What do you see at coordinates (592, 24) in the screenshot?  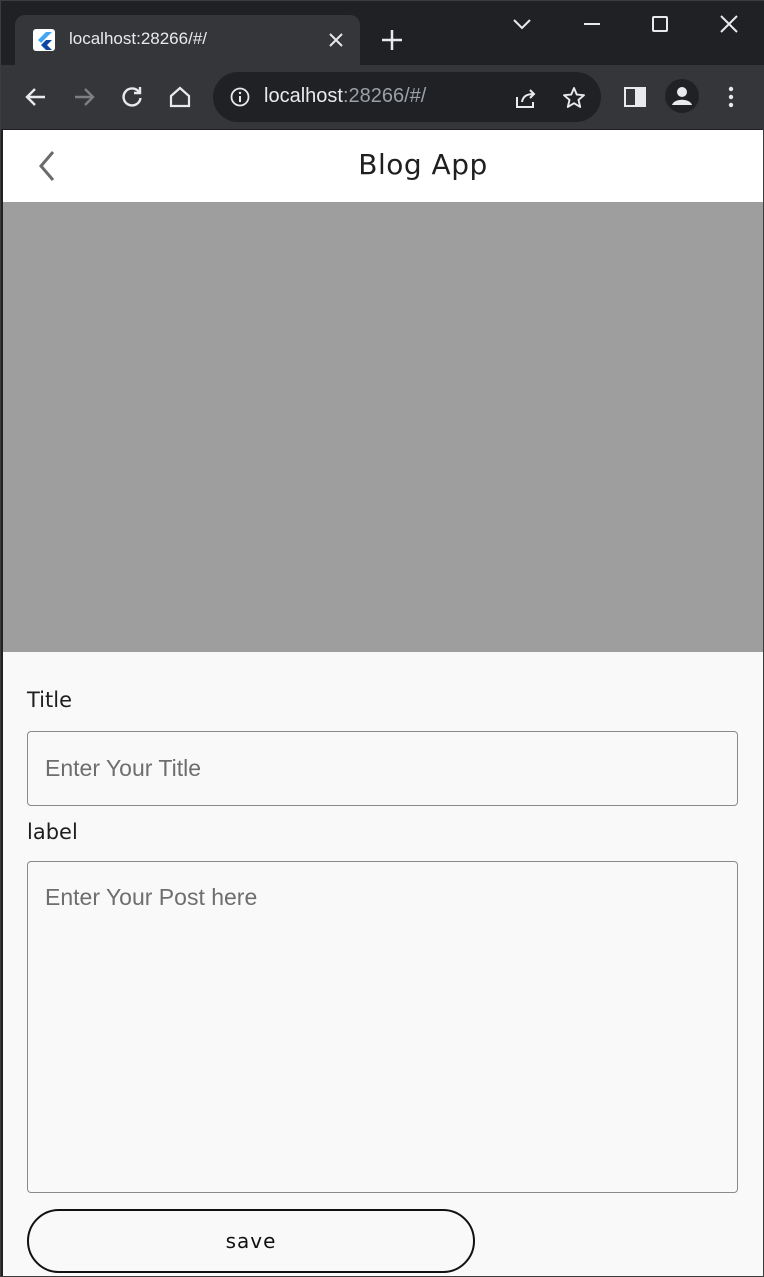 I see `minimize-icon` at bounding box center [592, 24].